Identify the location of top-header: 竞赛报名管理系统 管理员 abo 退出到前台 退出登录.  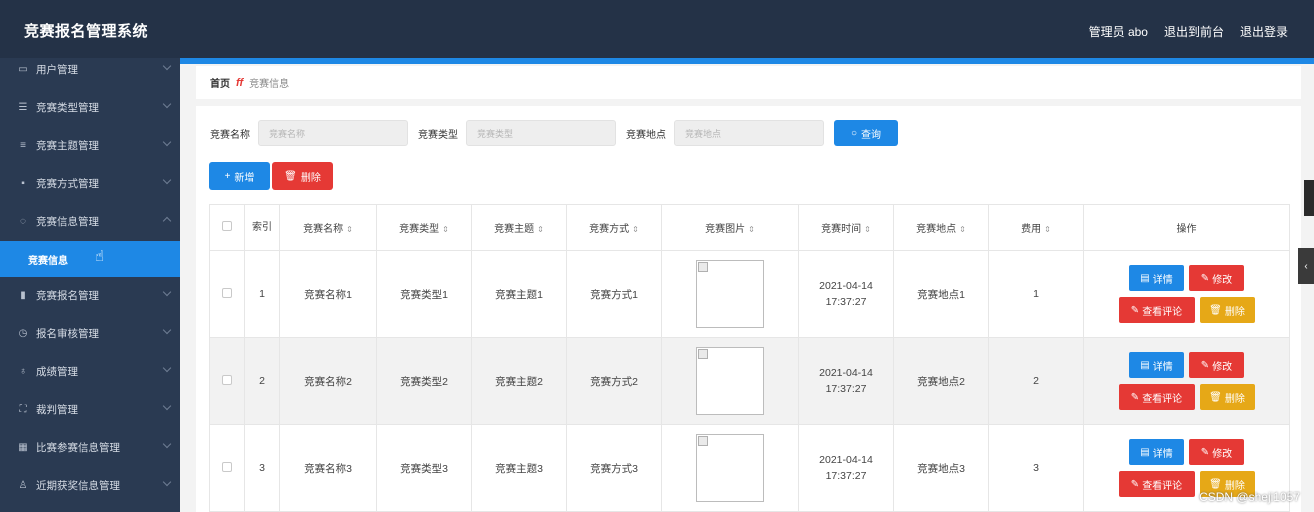
(657, 29).